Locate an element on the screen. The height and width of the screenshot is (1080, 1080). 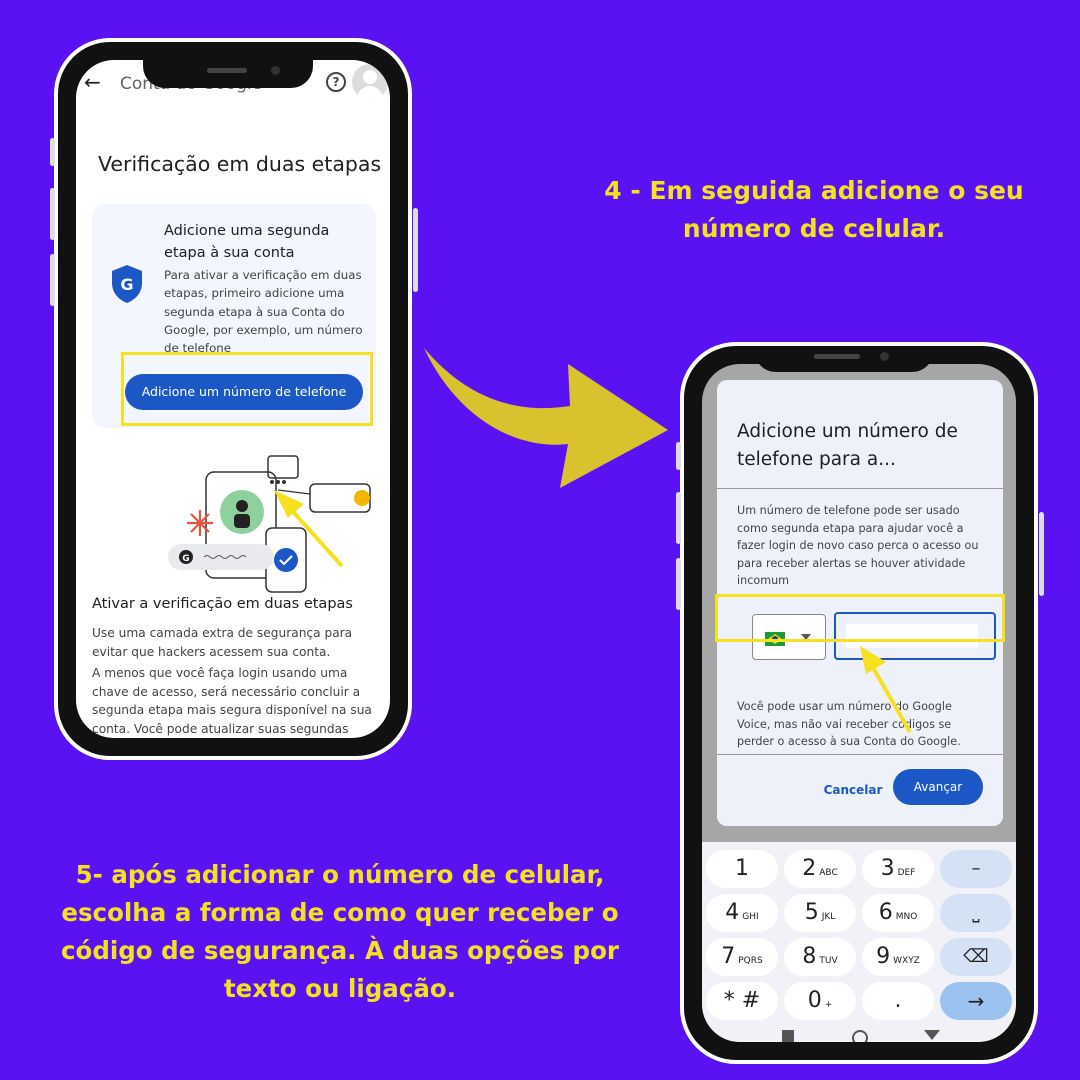
dialog-footer: Cancelar Avançar is located at coordinates (860, 790).